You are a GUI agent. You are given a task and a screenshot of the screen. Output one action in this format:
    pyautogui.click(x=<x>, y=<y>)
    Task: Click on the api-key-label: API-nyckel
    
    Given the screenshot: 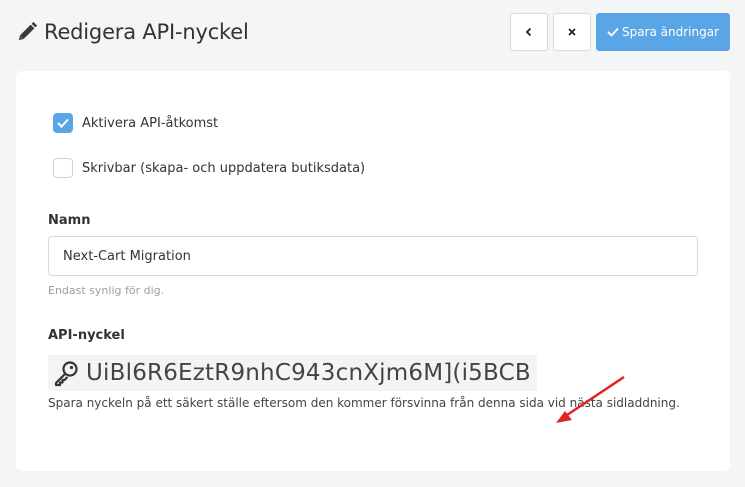 What is the action you would take?
    pyautogui.click(x=86, y=335)
    